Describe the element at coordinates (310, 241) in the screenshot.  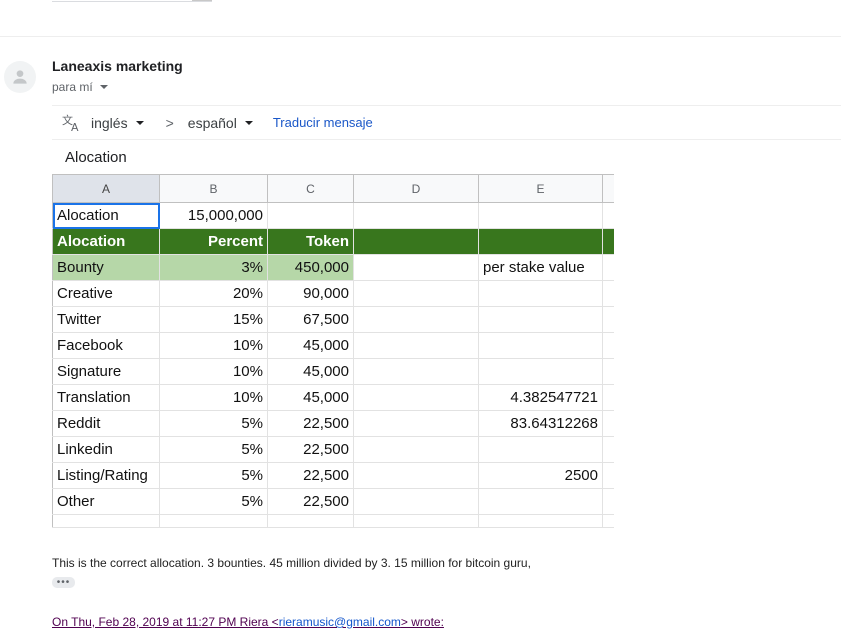
I see `table-cell: Token` at that location.